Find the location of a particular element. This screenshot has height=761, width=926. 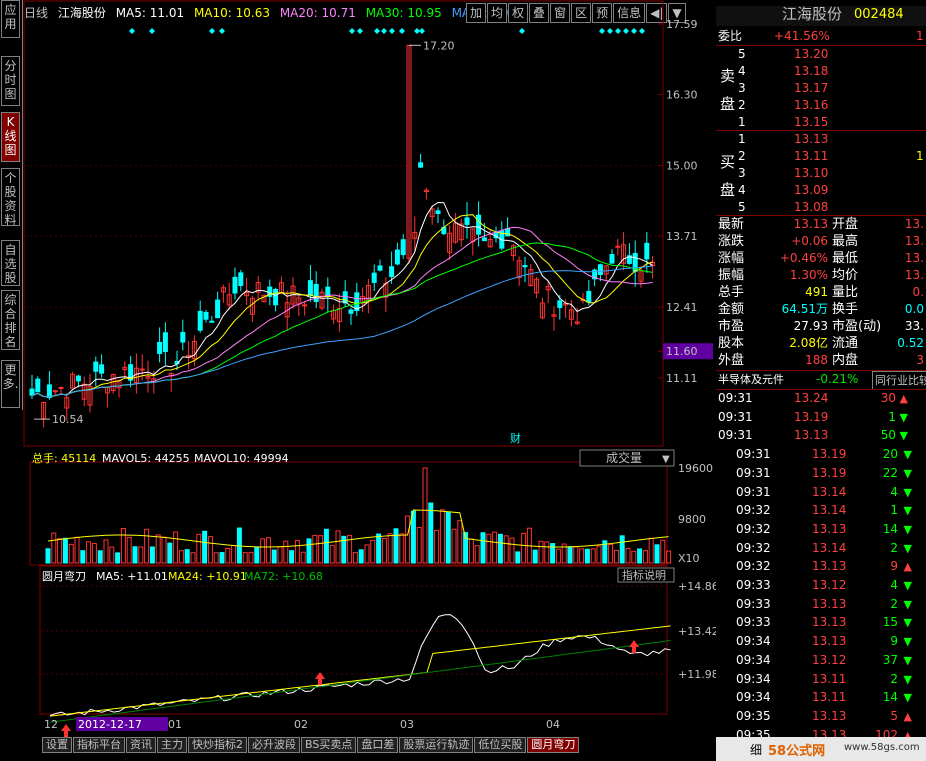

sell-level-row: 2 13.16 is located at coordinates (821, 105).